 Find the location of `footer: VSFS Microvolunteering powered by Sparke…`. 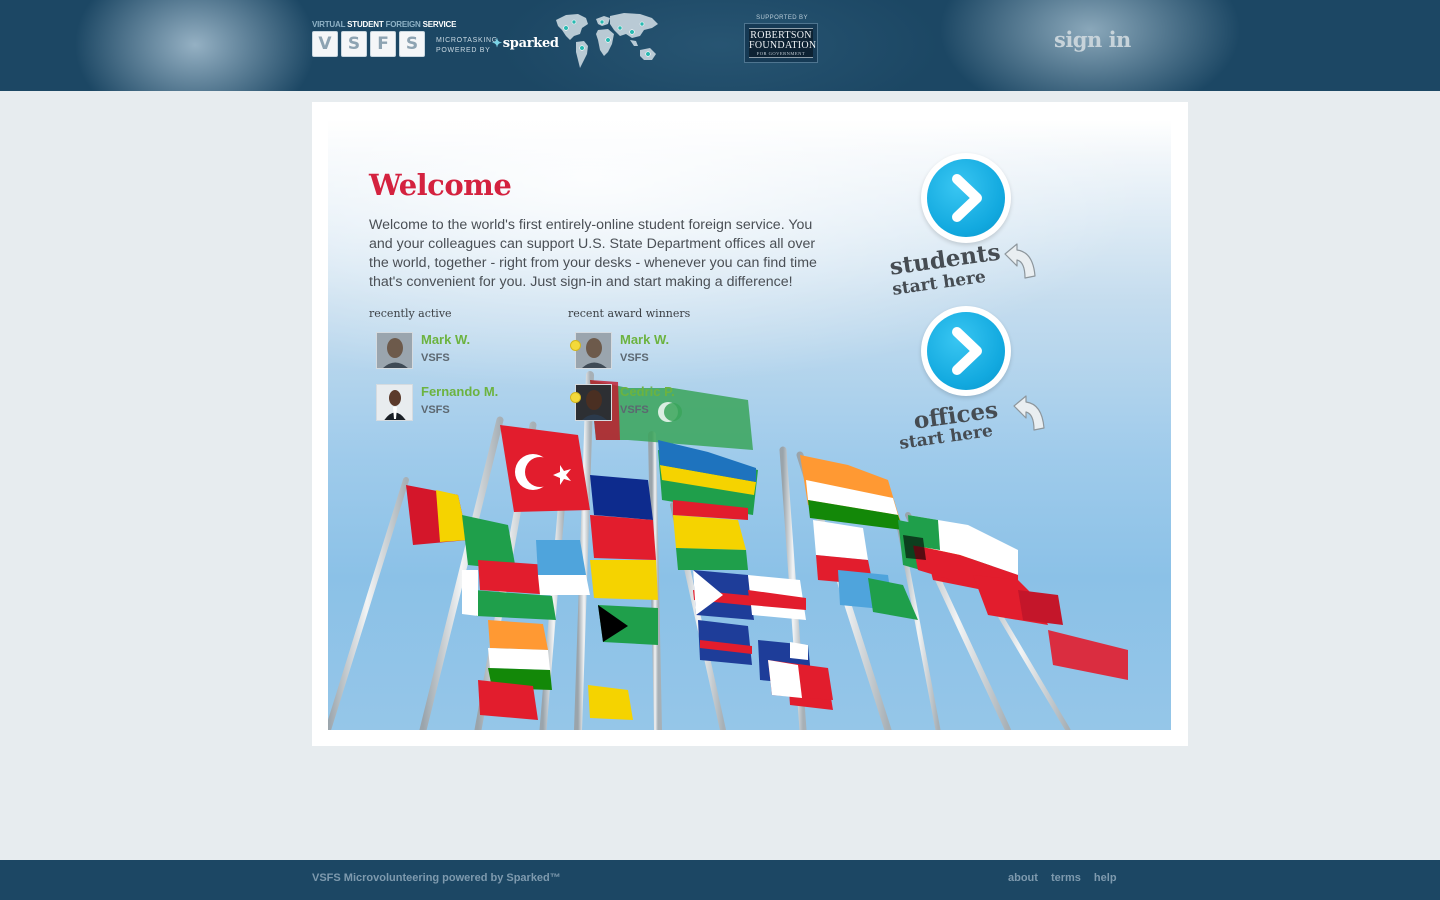

footer: VSFS Microvolunteering powered by Sparke… is located at coordinates (720, 880).